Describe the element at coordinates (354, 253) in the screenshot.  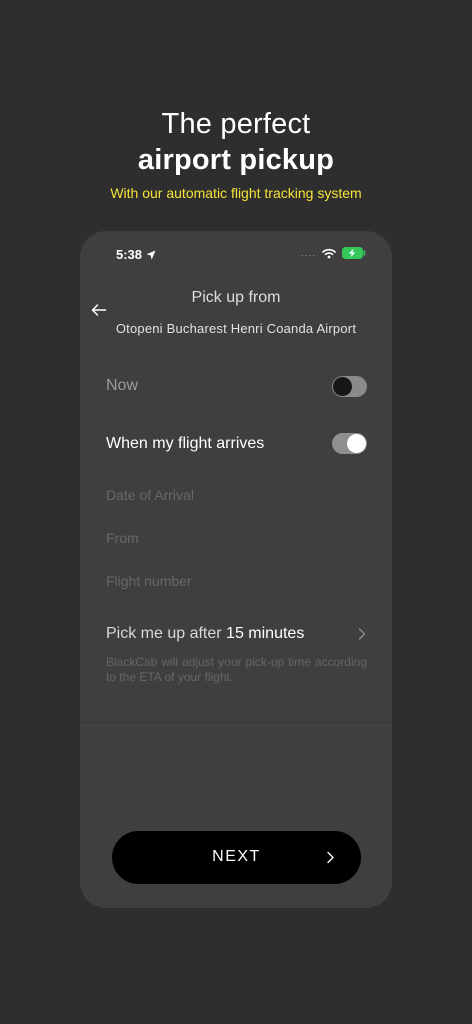
I see `battery-charging-icon` at that location.